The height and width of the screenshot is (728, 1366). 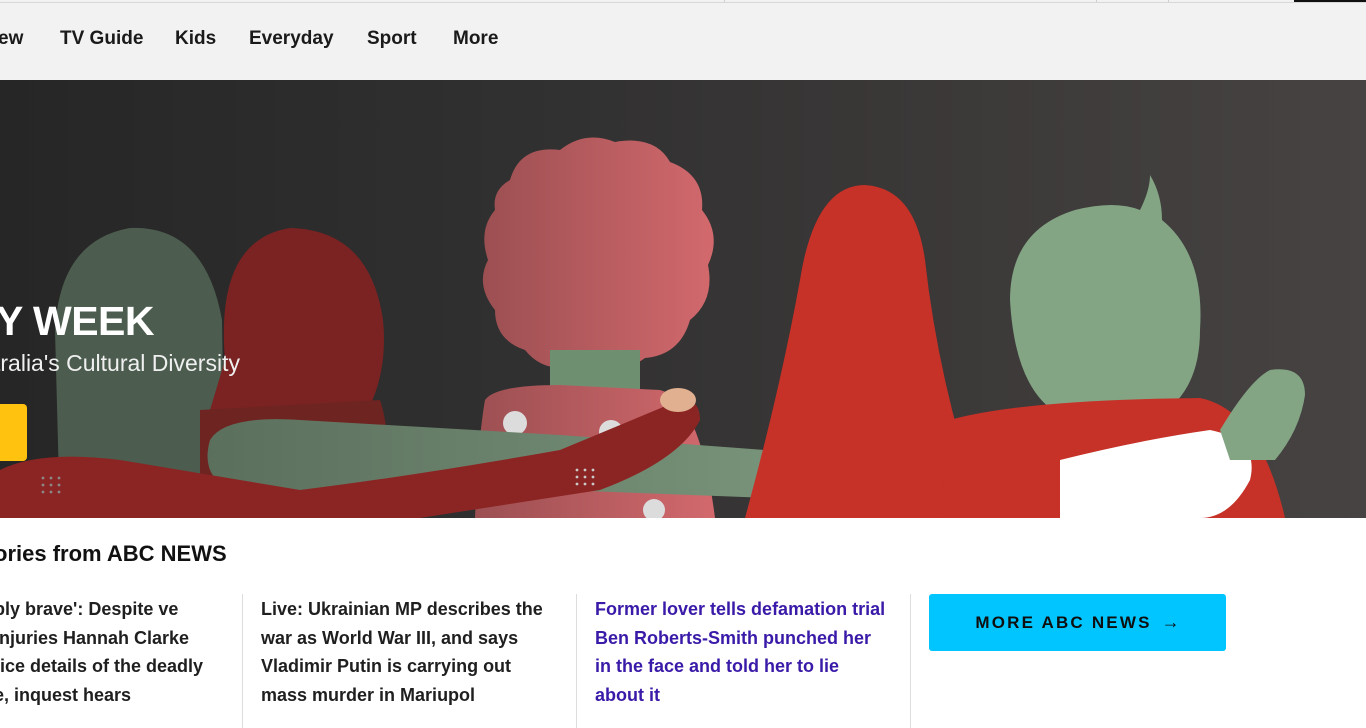 I want to click on more-abc-news-label: MORE ABC NEWS, so click(x=1063, y=622).